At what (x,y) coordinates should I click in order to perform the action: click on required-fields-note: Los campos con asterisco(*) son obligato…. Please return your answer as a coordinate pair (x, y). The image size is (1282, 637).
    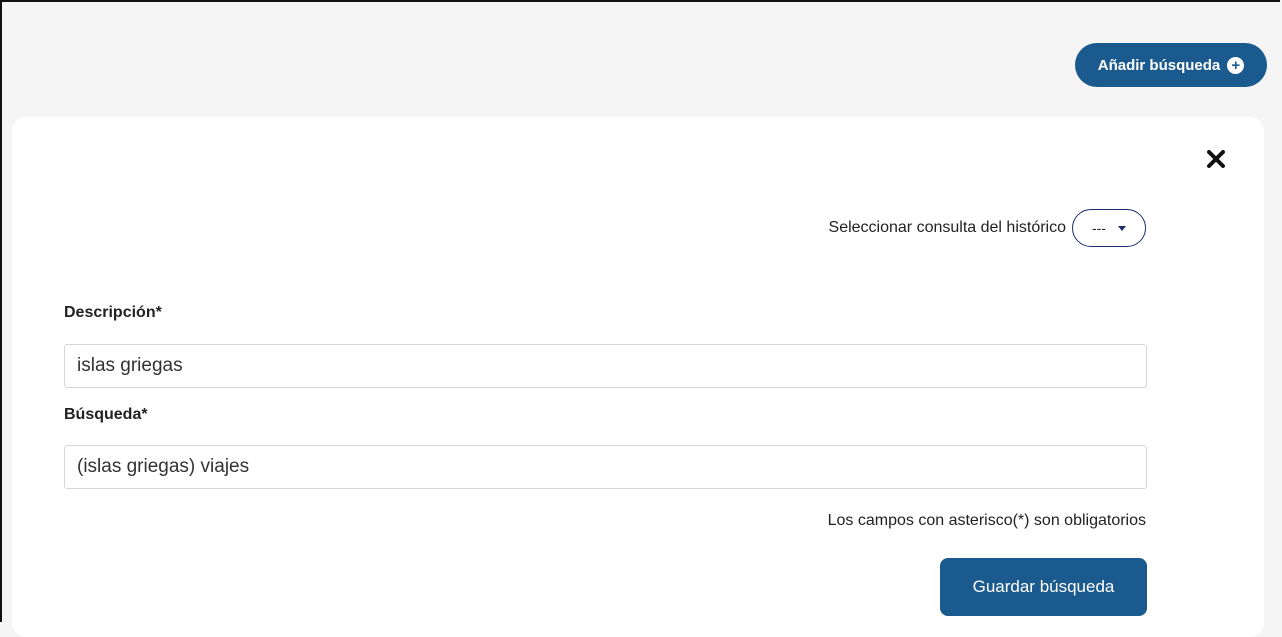
    Looking at the image, I should click on (986, 520).